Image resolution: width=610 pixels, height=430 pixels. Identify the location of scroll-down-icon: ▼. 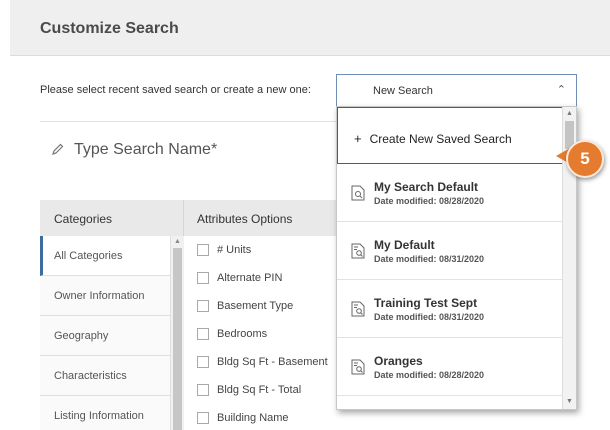
(569, 401).